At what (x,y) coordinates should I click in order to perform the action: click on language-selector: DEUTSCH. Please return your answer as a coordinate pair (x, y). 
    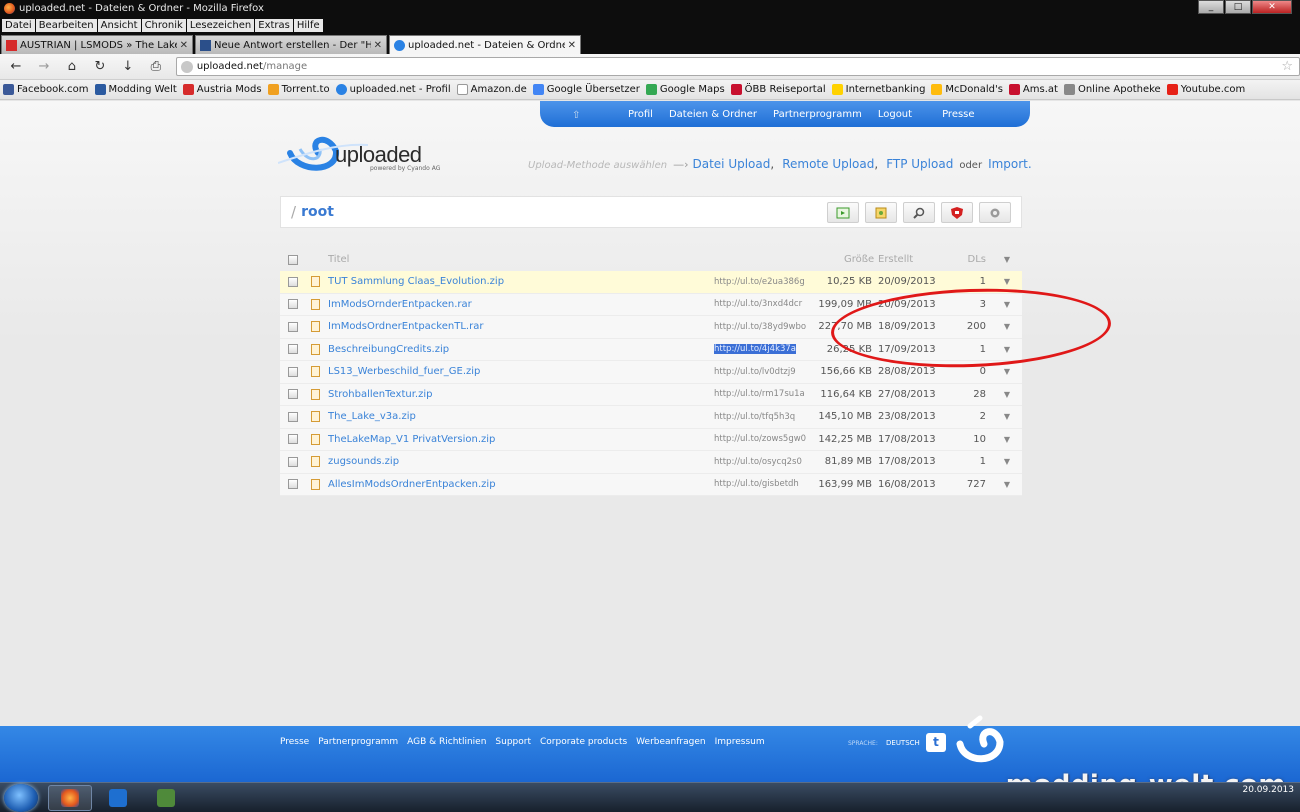
    Looking at the image, I should click on (903, 743).